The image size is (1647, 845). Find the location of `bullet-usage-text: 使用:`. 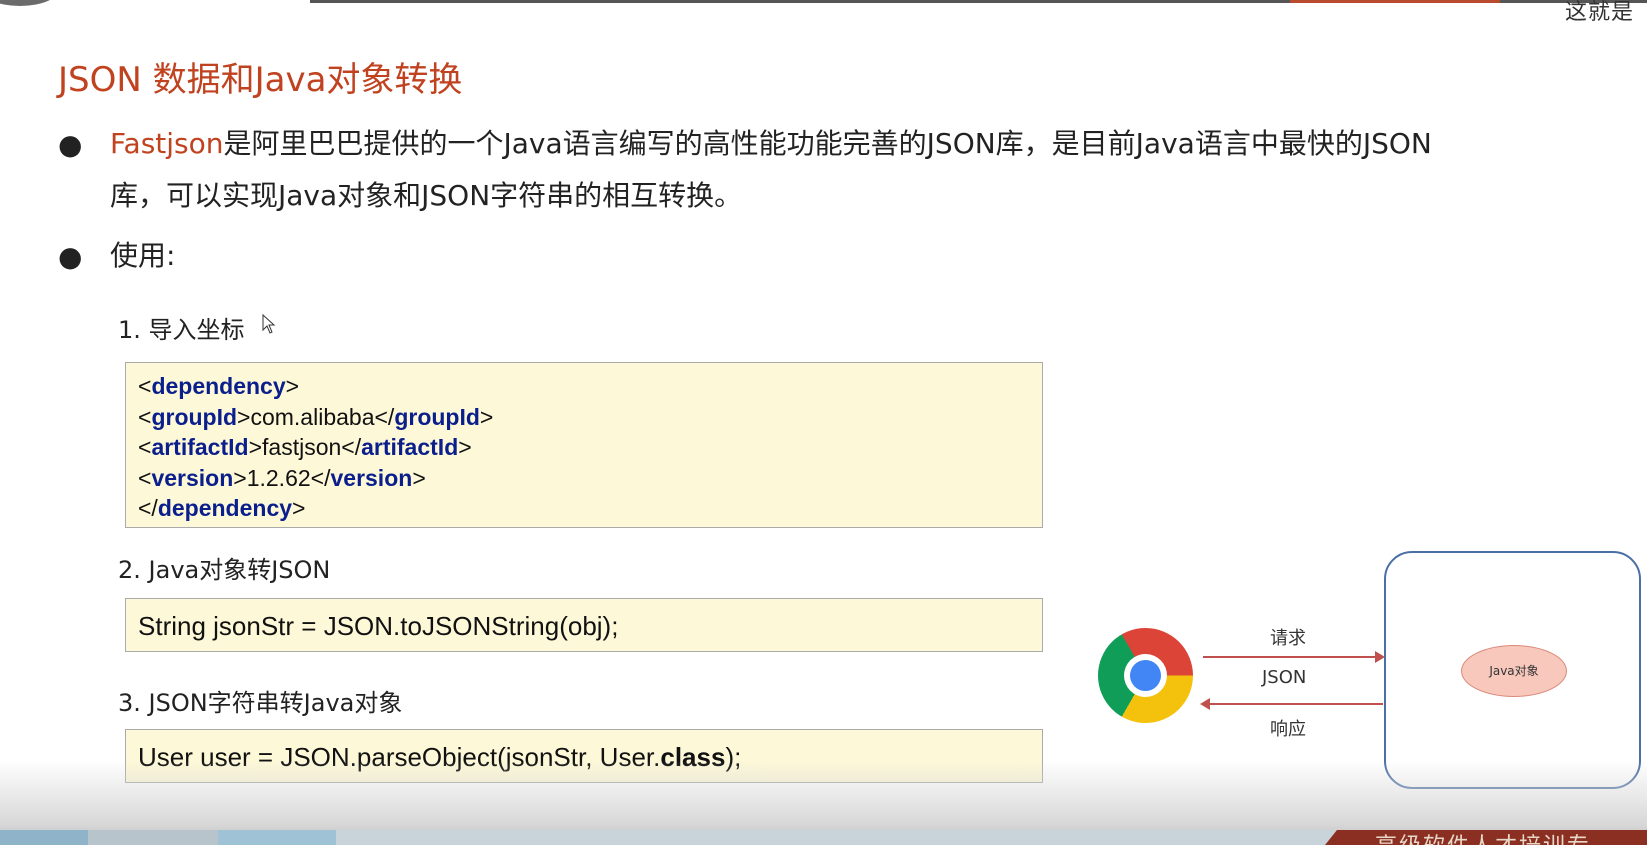

bullet-usage-text: 使用: is located at coordinates (143, 255).